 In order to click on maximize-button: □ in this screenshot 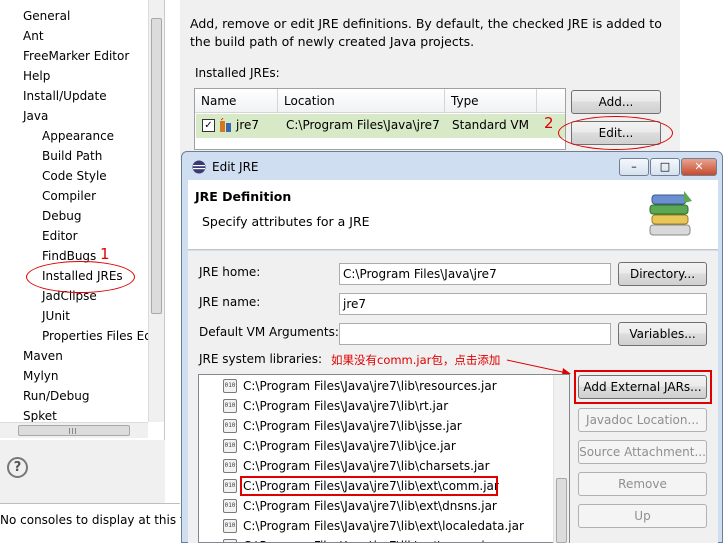, I will do `click(665, 167)`.